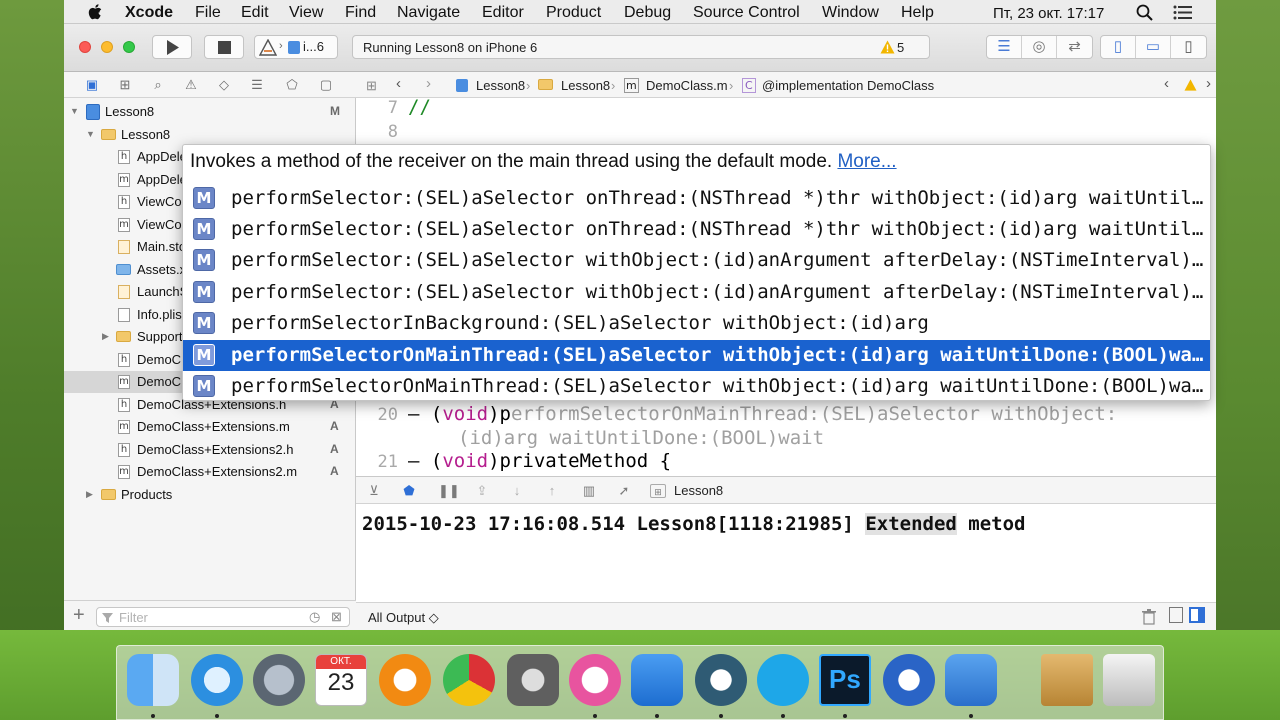 This screenshot has height=720, width=1280. Describe the element at coordinates (917, 13) in the screenshot. I see `menu-help: Help` at that location.